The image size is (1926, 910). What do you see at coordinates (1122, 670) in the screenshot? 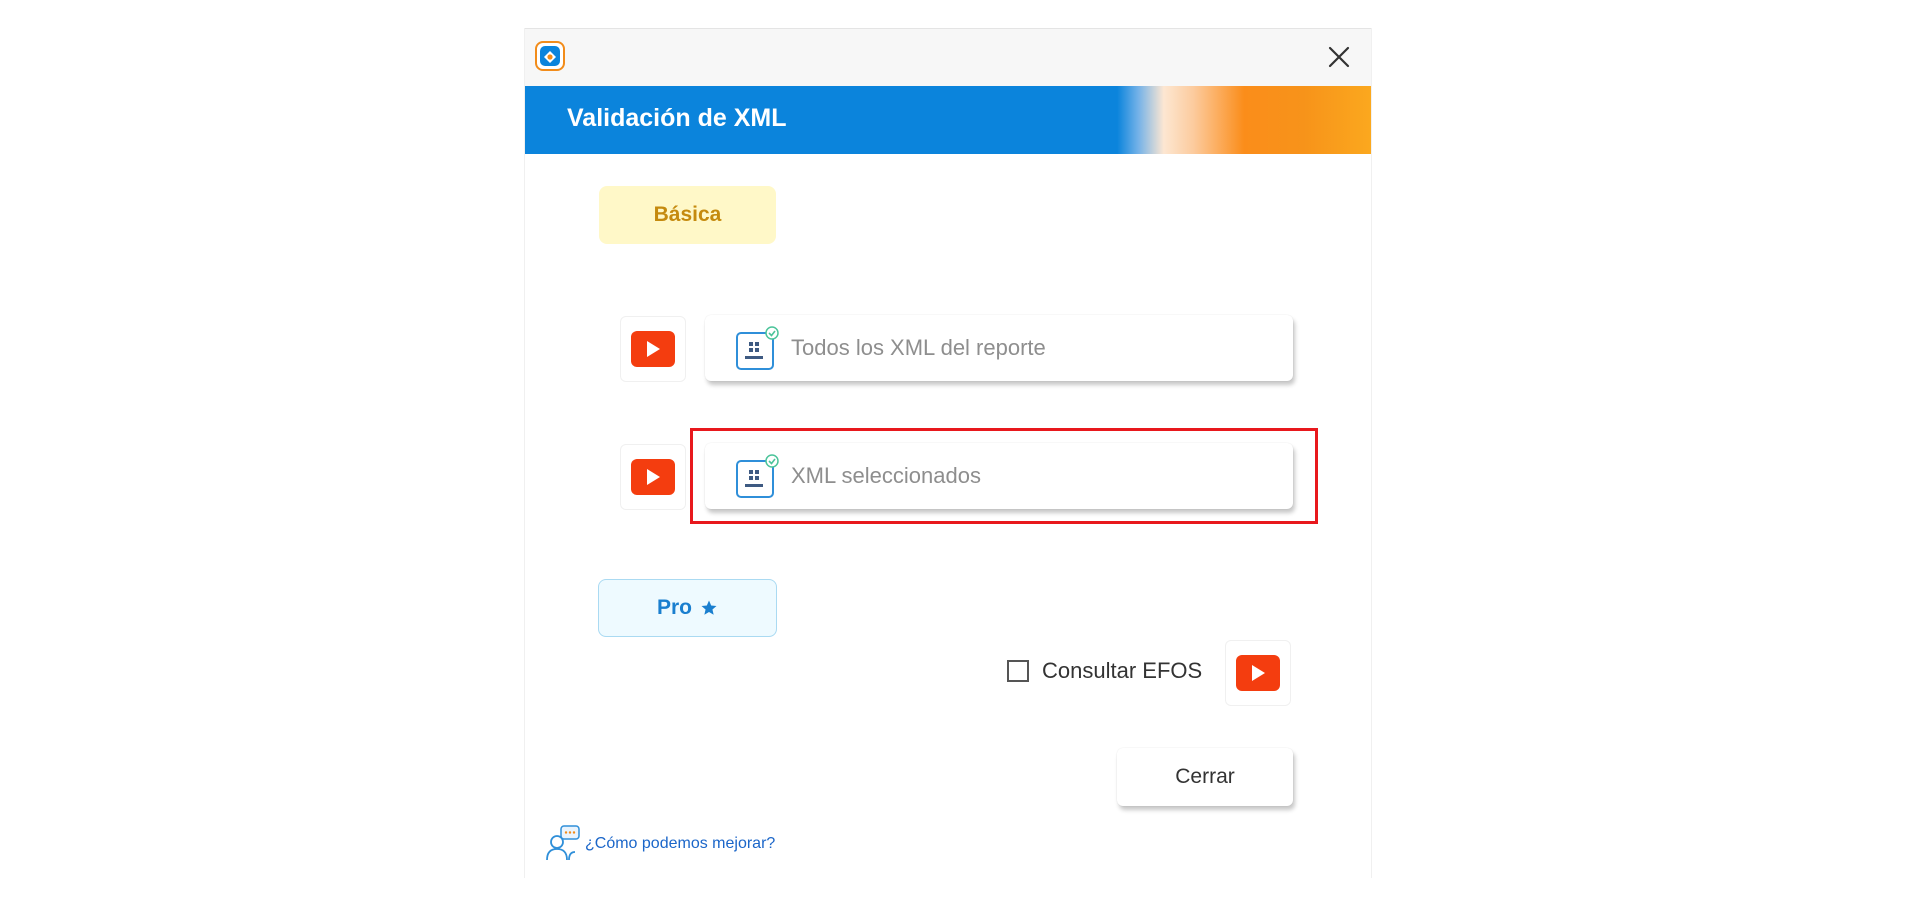
I see `efos-label: Consultar EFOS` at bounding box center [1122, 670].